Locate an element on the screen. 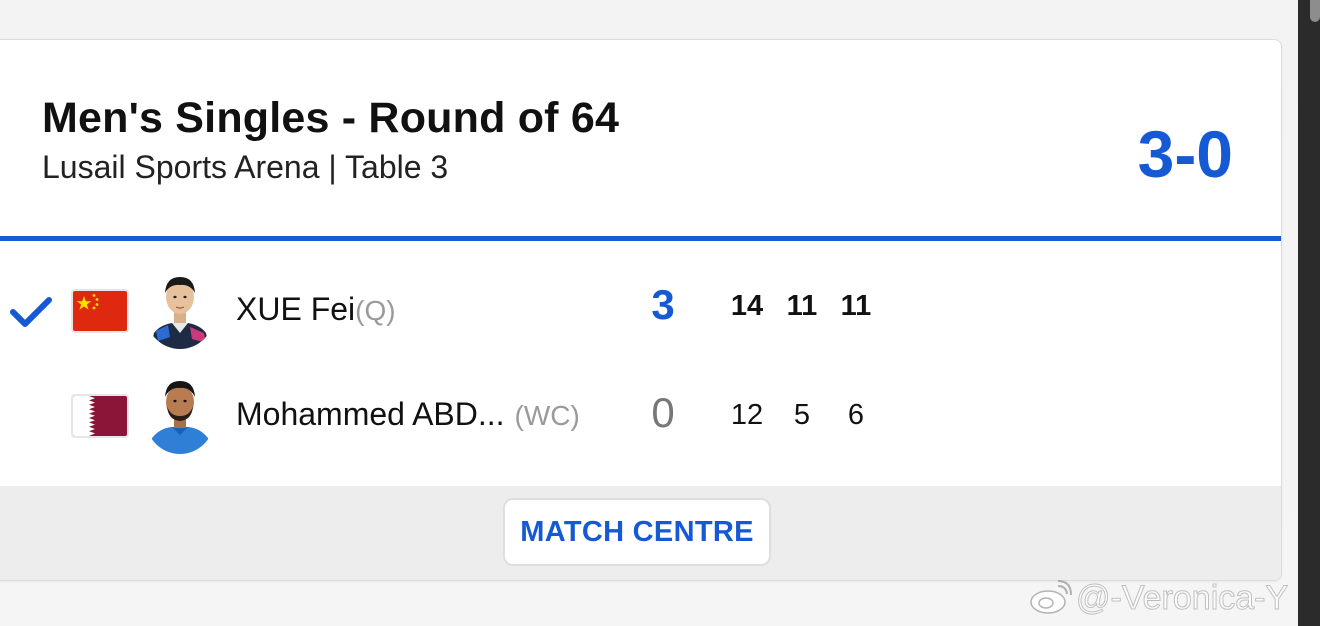  window-edge is located at coordinates (1309, 313).